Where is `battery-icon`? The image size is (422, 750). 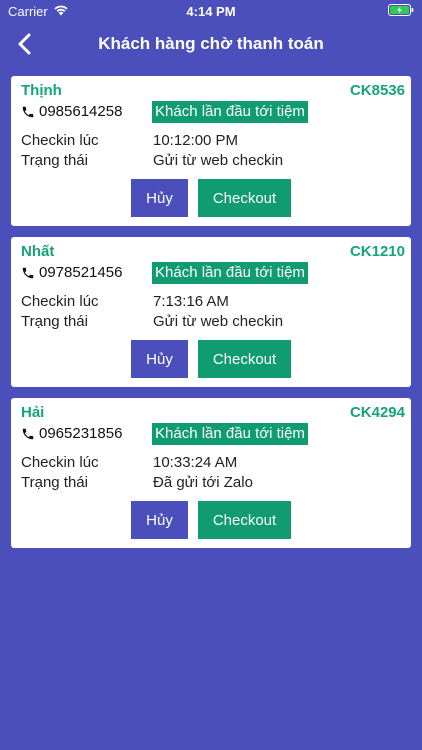
battery-icon is located at coordinates (401, 11).